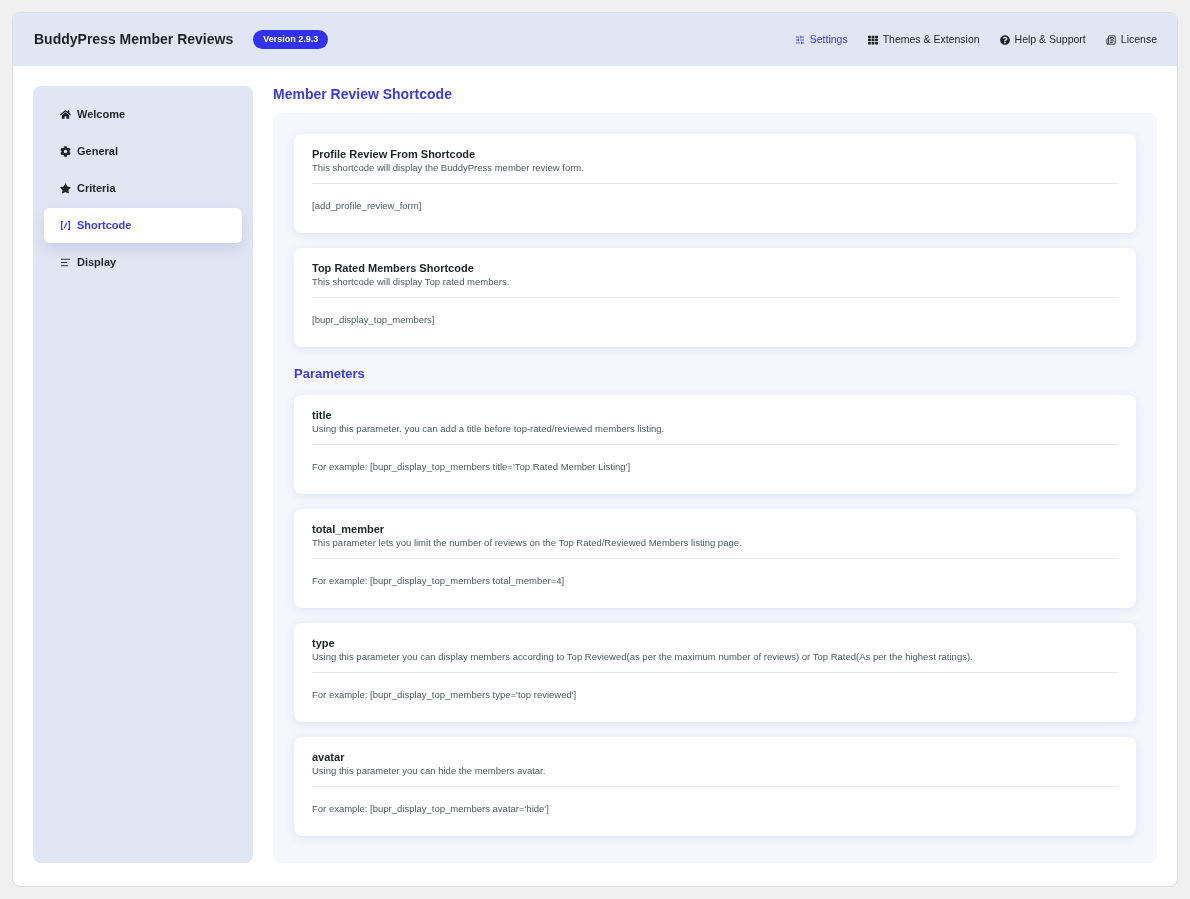 The width and height of the screenshot is (1190, 899). I want to click on gear-icon, so click(65, 151).